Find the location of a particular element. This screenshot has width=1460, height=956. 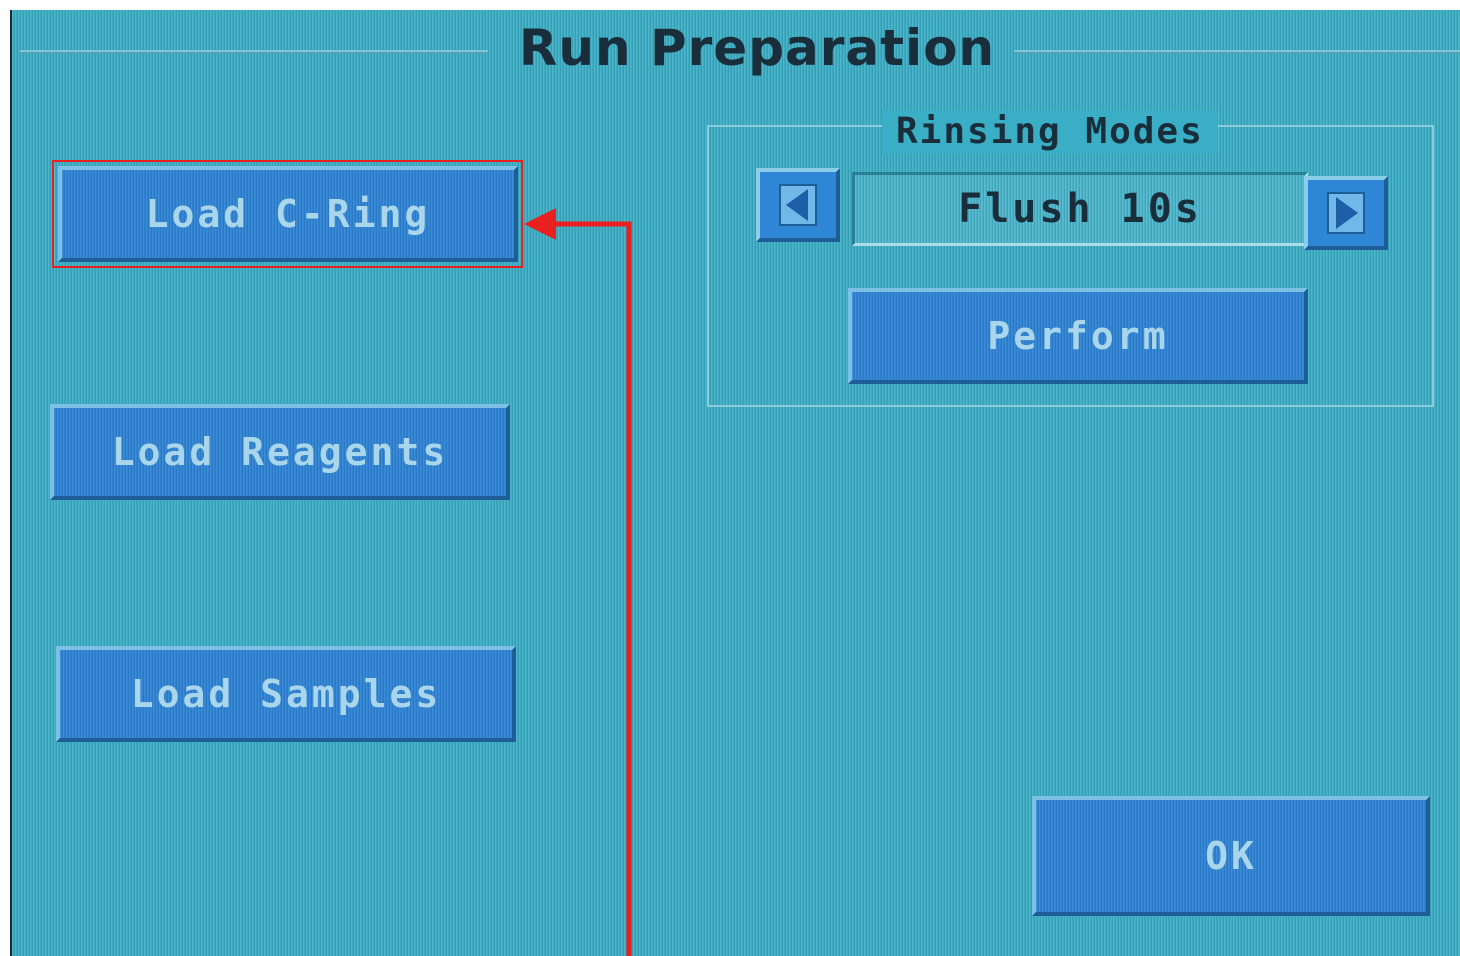

load-reagents-button: Load Reagents is located at coordinates (280, 452).